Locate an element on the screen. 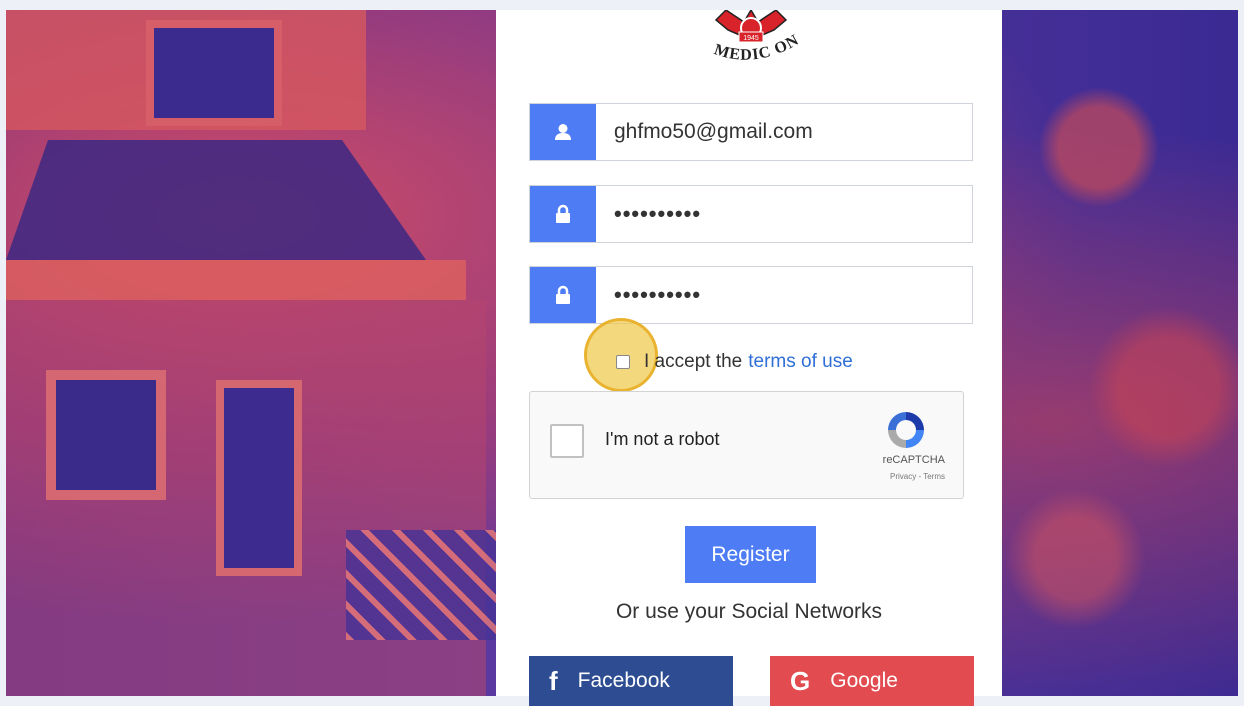 This screenshot has height=706, width=1244. register-button: Register is located at coordinates (750, 554).